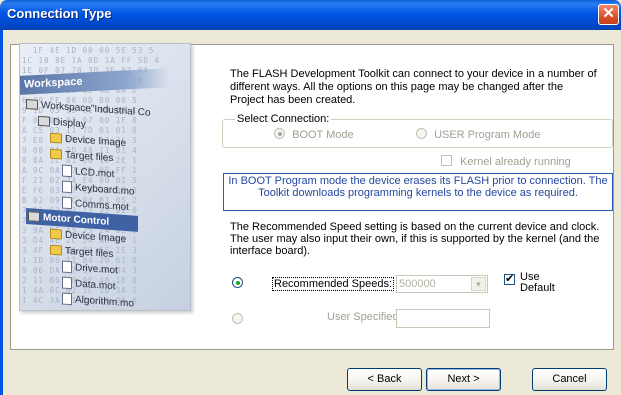  What do you see at coordinates (417, 284) in the screenshot?
I see `recommended-speed-value: 500000` at bounding box center [417, 284].